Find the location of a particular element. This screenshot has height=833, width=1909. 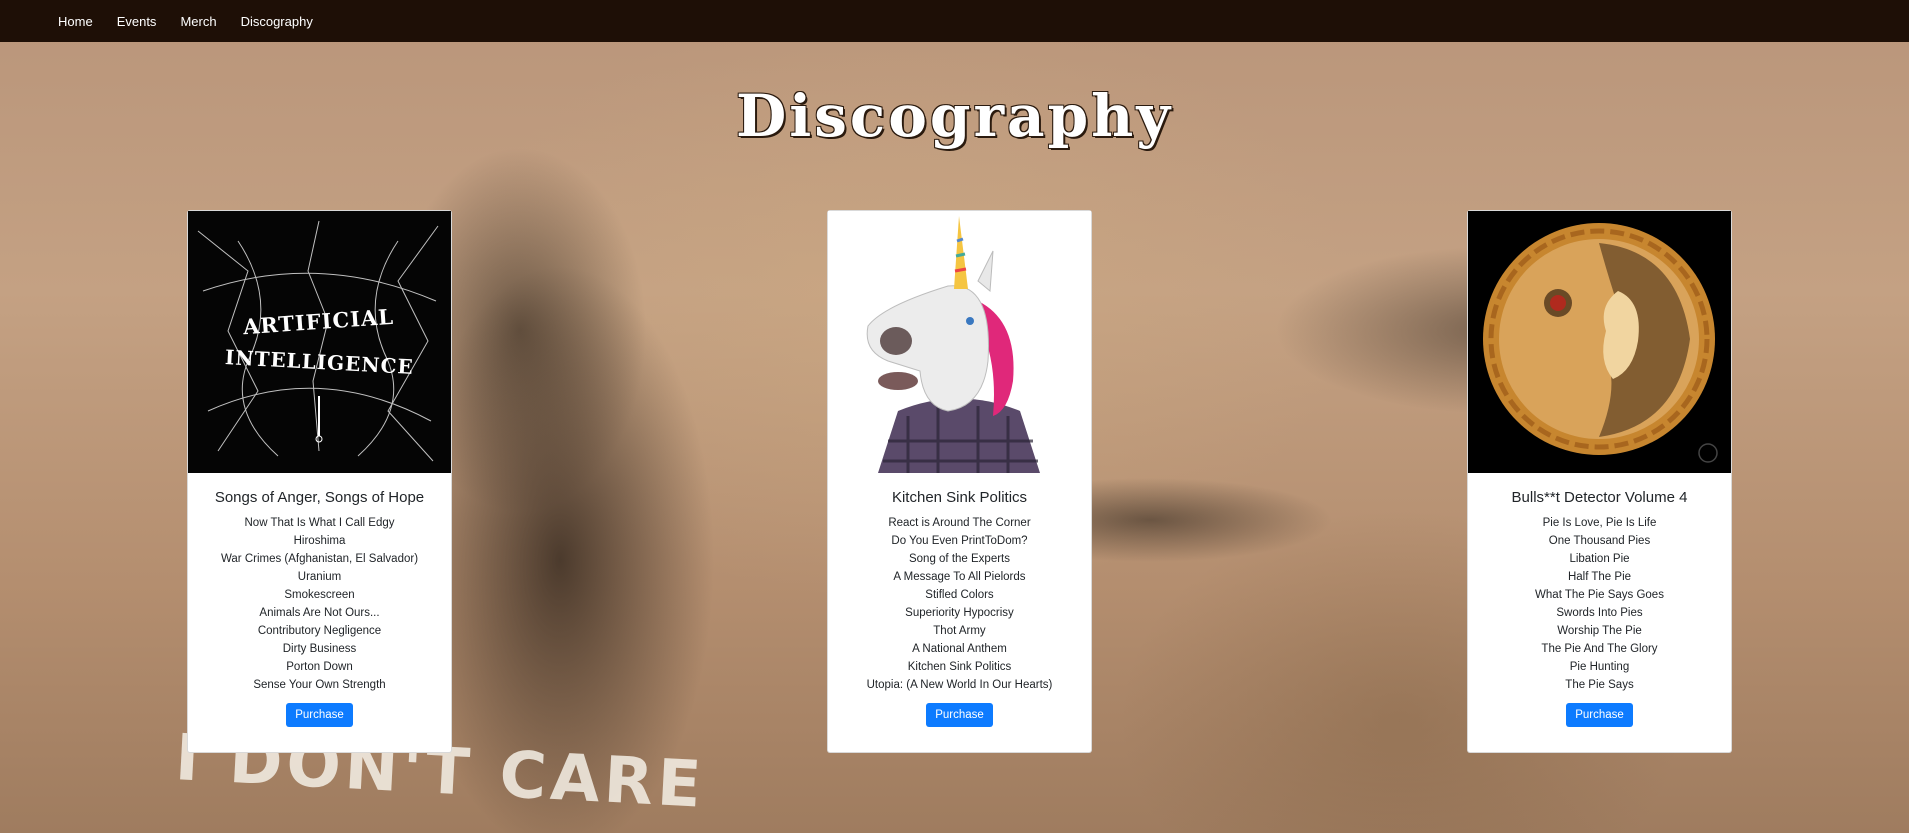

track-item: Song of the Experts is located at coordinates (959, 559).